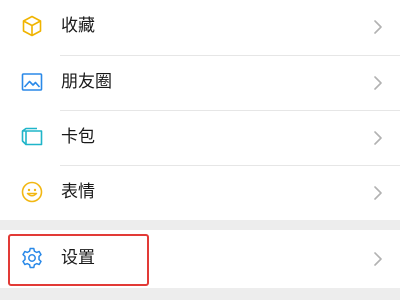  Describe the element at coordinates (78, 26) in the screenshot. I see `menu-item-label: 收藏` at that location.